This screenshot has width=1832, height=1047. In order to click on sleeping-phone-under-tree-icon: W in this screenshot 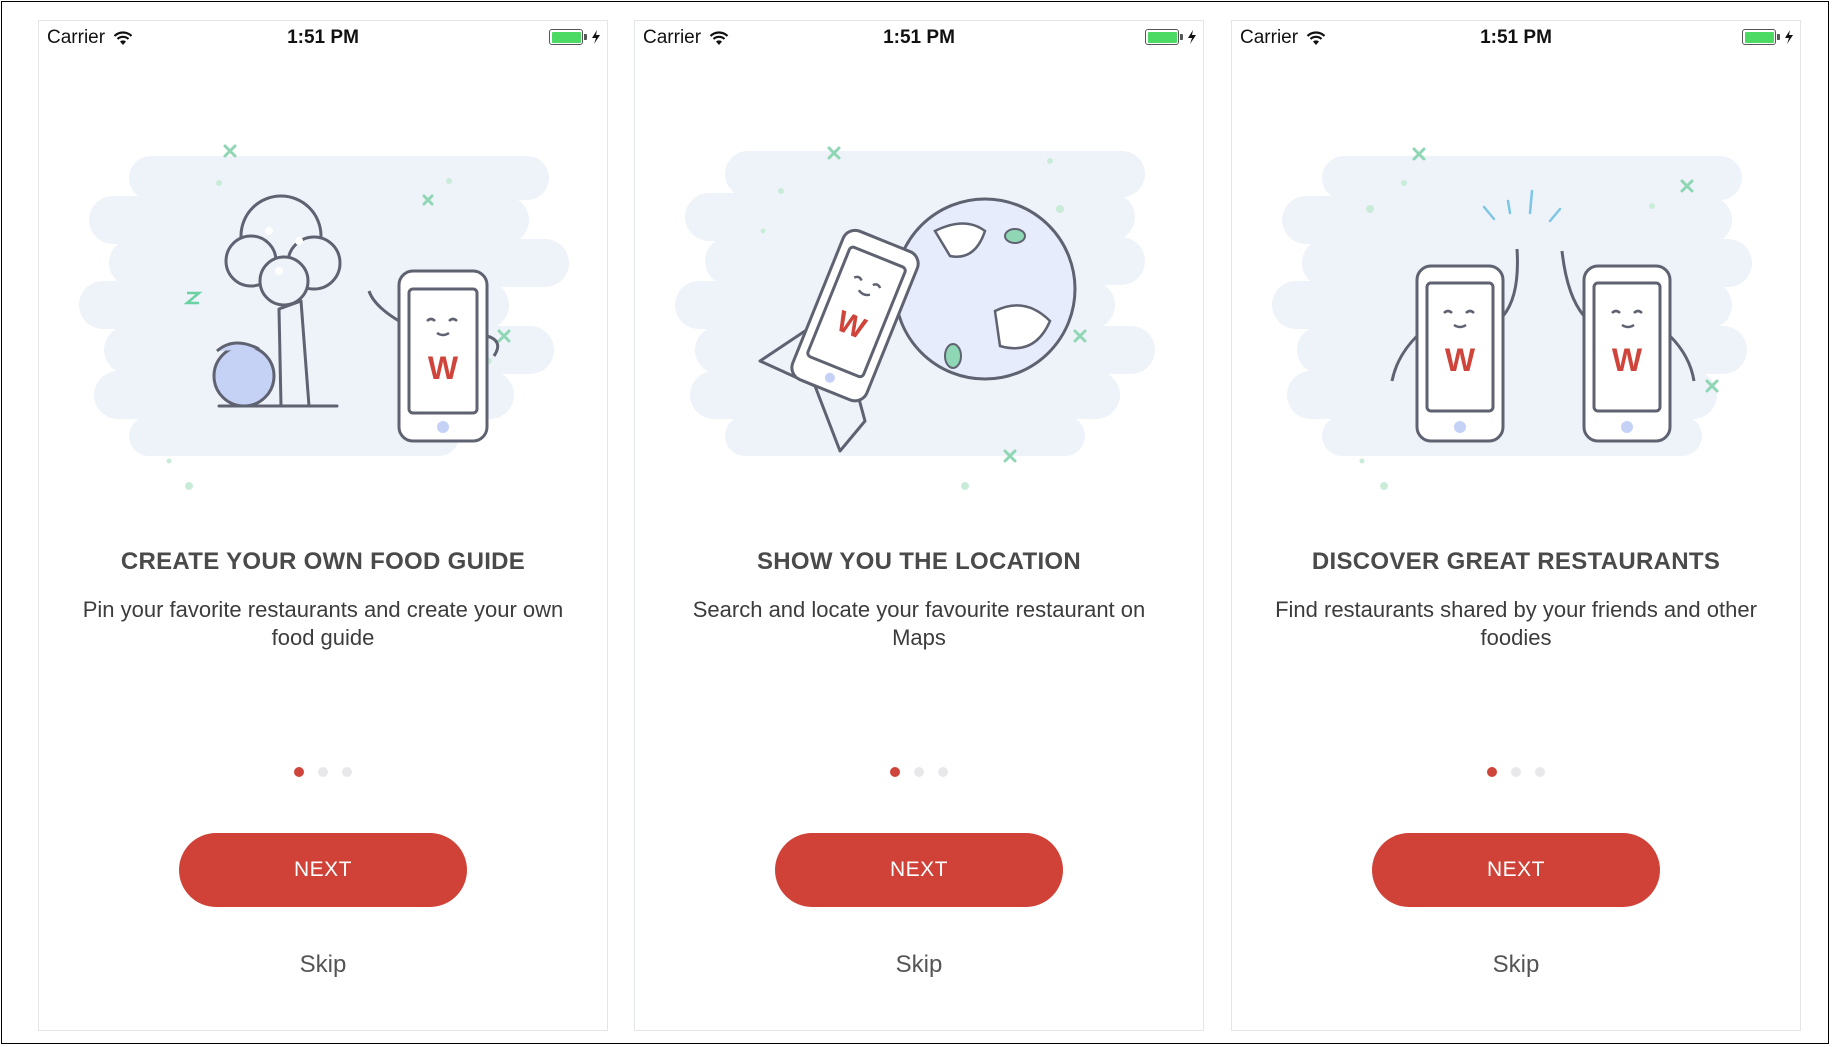, I will do `click(324, 317)`.